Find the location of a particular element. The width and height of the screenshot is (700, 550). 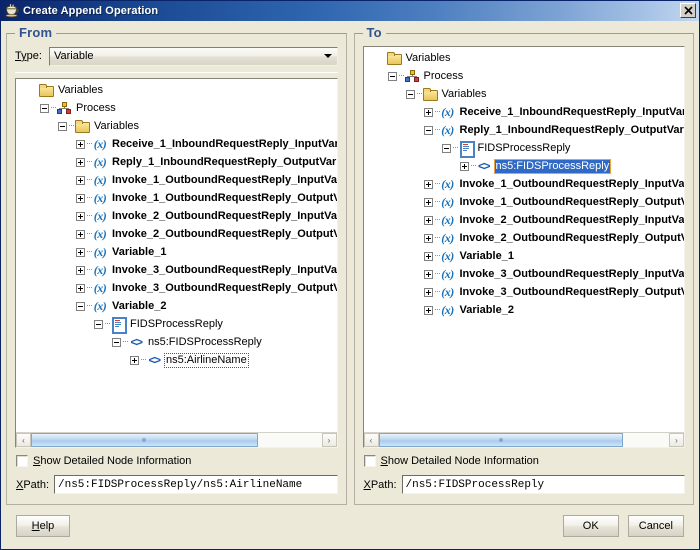

to-scroll-track is located at coordinates (523, 440).